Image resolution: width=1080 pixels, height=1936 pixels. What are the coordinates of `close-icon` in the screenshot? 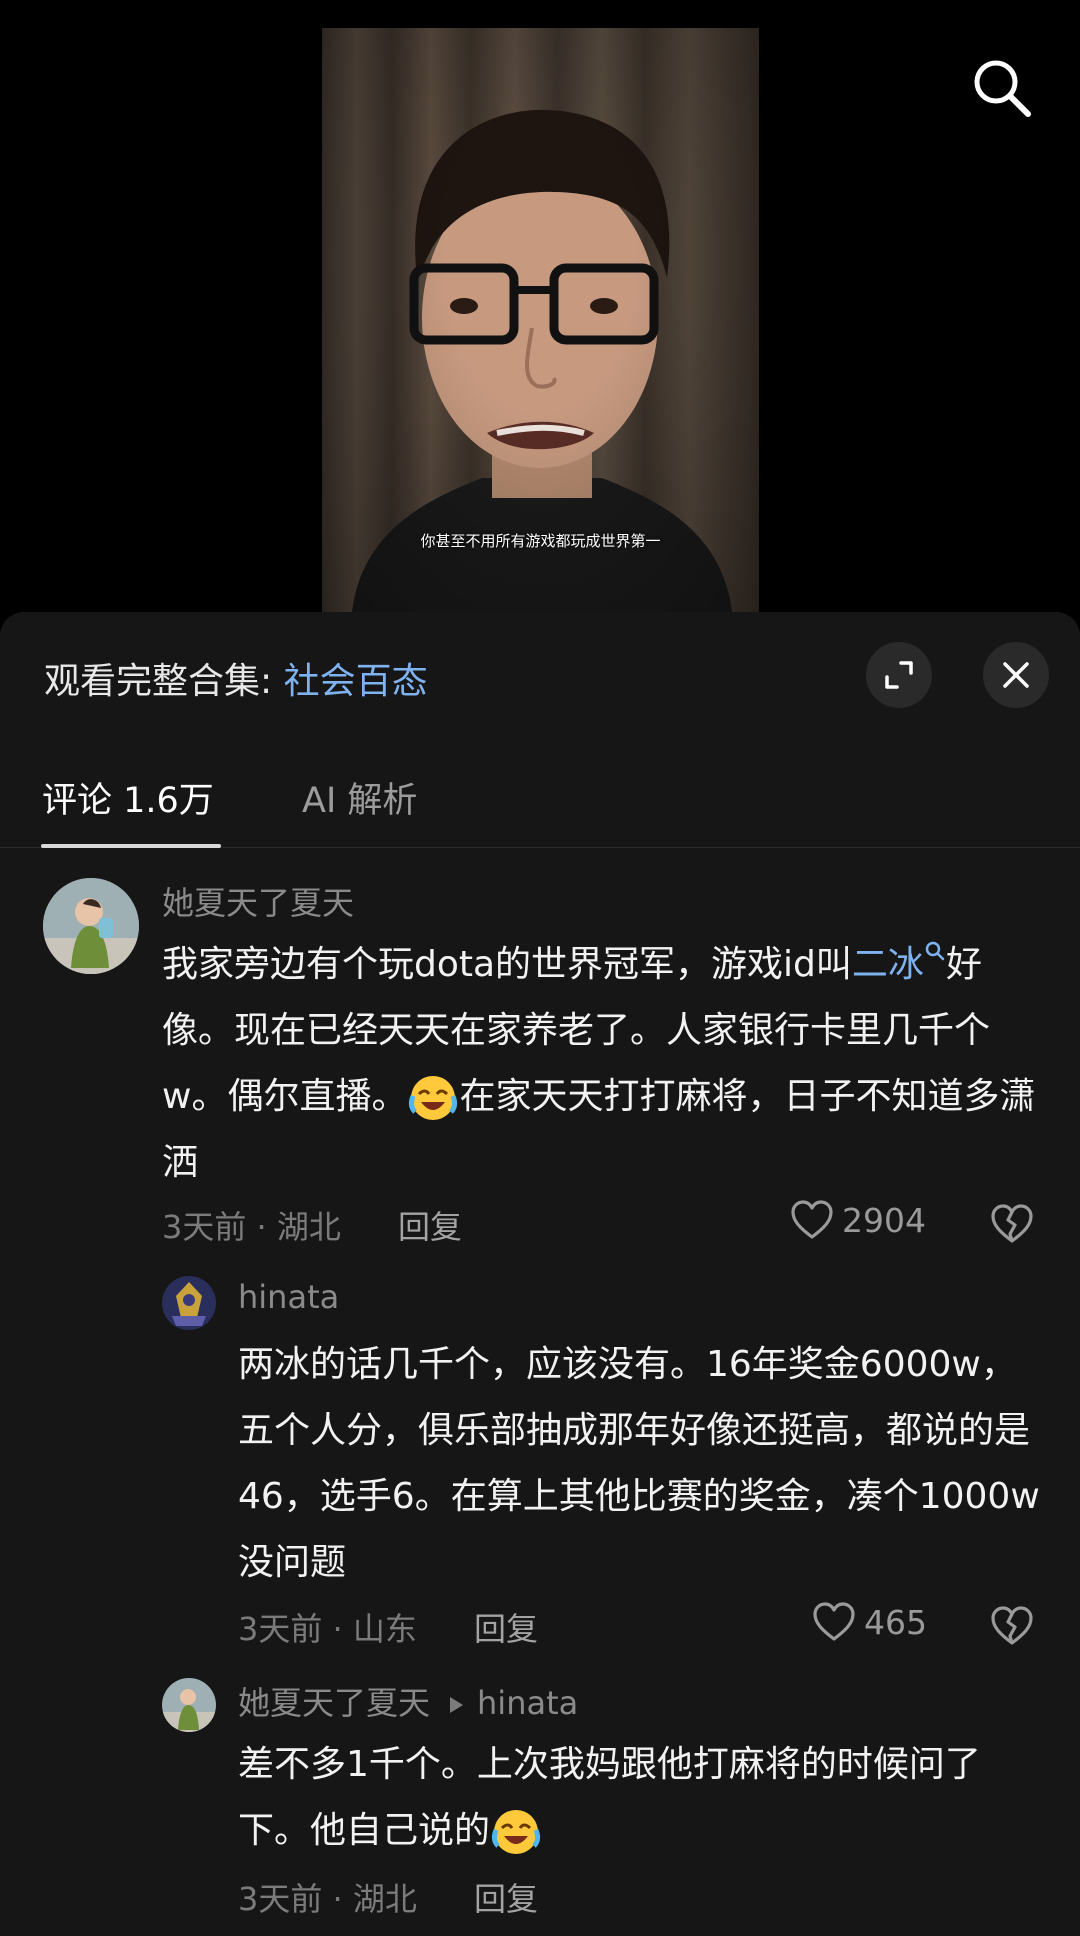 It's located at (1016, 675).